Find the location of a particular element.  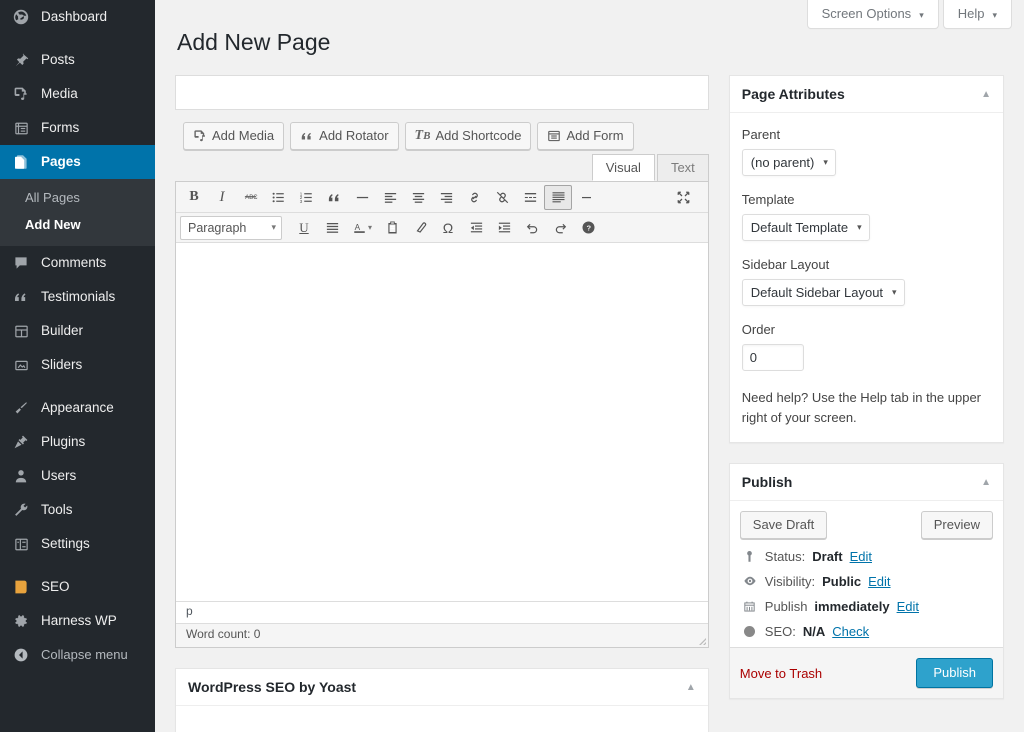

sidebar-layout-select: Default Sidebar Layout ▾ is located at coordinates (823, 292).